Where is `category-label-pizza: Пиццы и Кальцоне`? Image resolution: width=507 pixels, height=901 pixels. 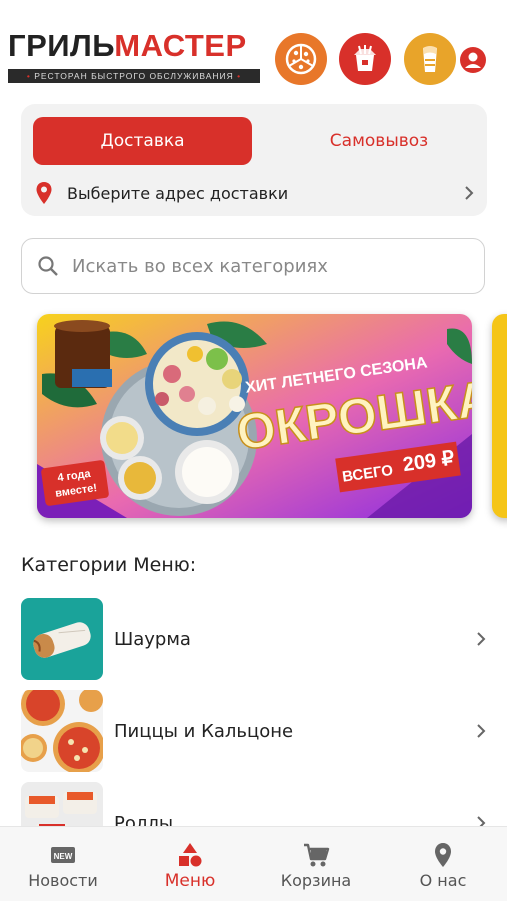 category-label-pizza: Пиццы и Кальцоне is located at coordinates (204, 731).